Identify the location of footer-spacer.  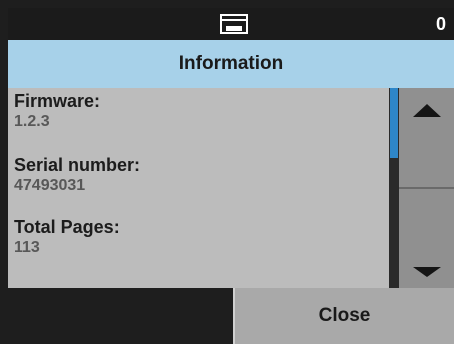
(120, 316).